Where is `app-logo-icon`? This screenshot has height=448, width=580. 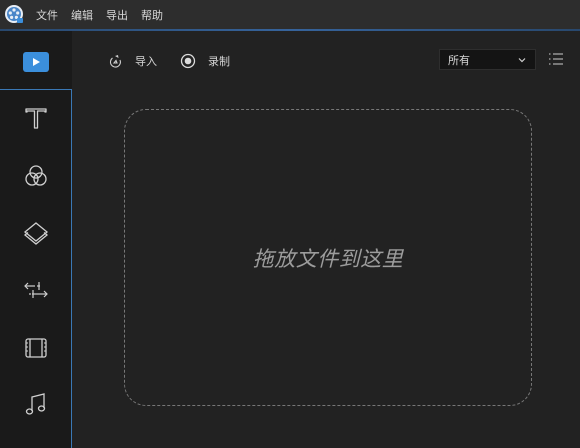 app-logo-icon is located at coordinates (14, 14).